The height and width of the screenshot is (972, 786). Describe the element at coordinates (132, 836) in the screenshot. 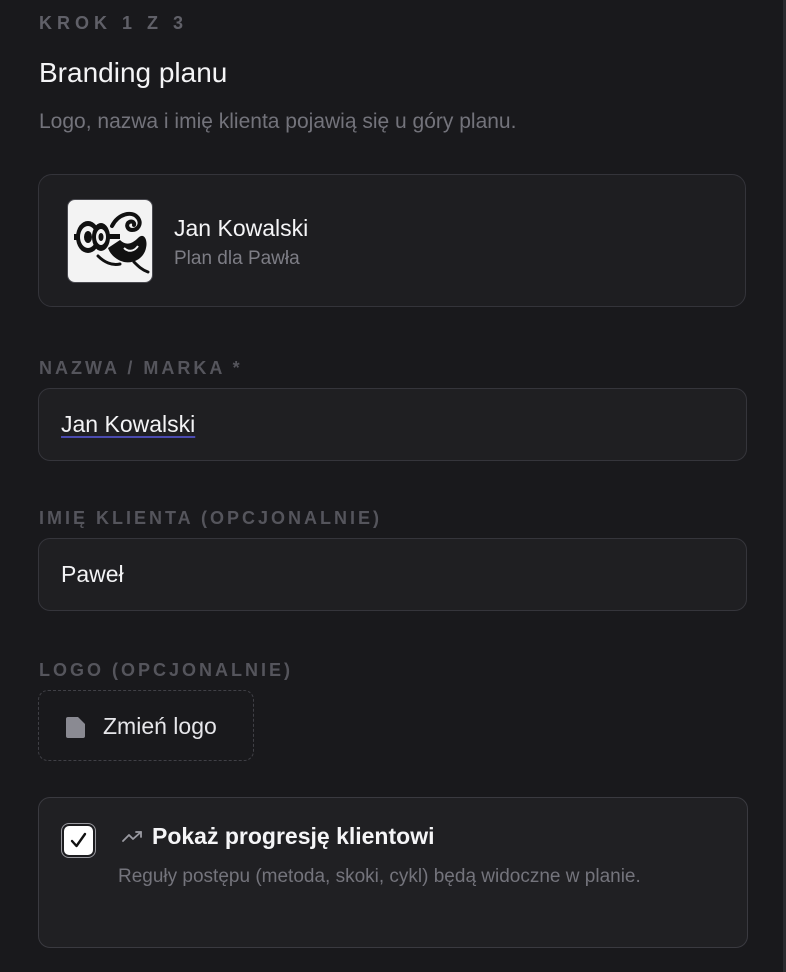

I see `trend-up-icon` at that location.